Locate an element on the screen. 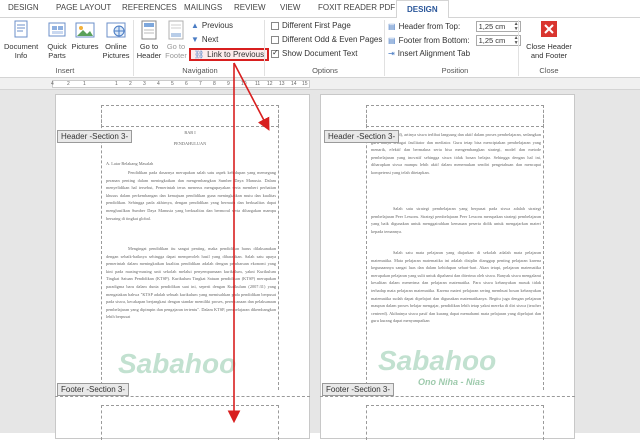  footer-from-bottom-row: ▤ Footer from Bottom: 1,25 cm ▲ ▼ is located at coordinates (454, 40).